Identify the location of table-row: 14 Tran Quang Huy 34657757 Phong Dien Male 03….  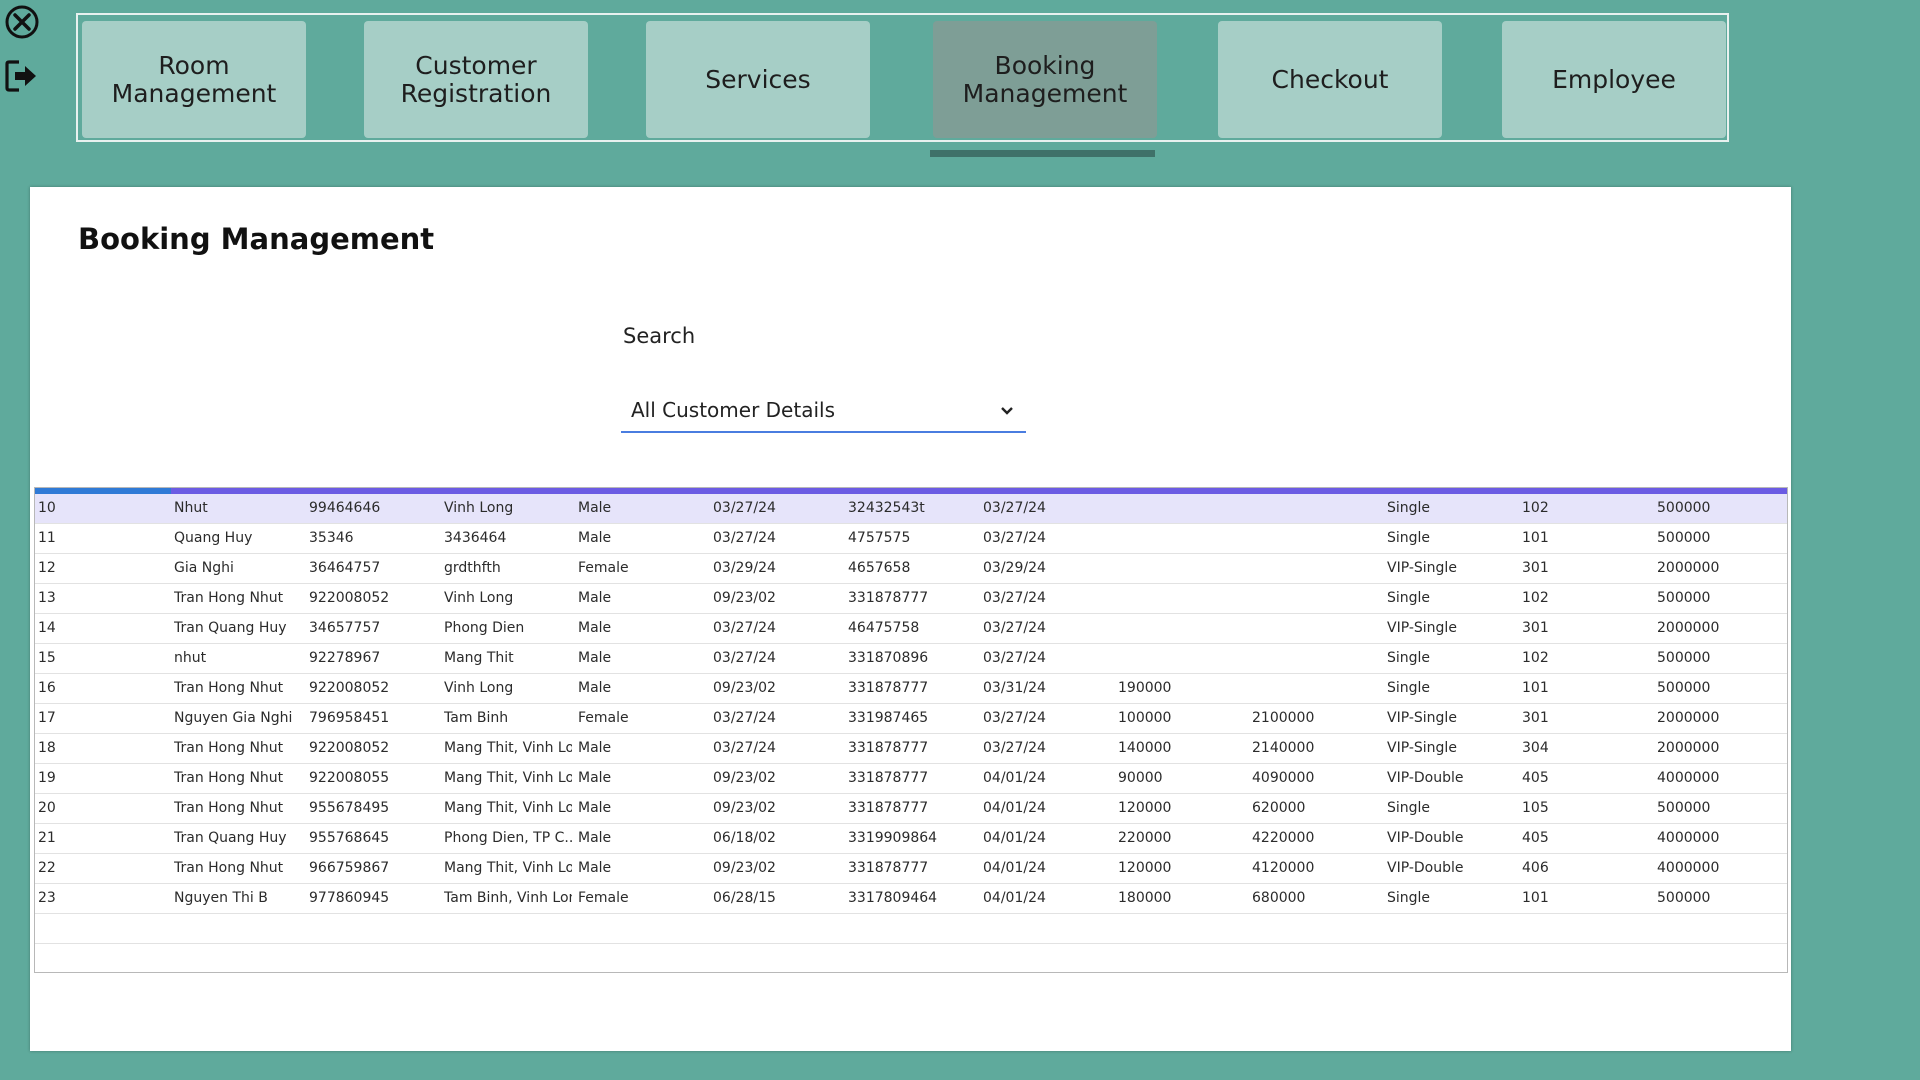
(911, 629).